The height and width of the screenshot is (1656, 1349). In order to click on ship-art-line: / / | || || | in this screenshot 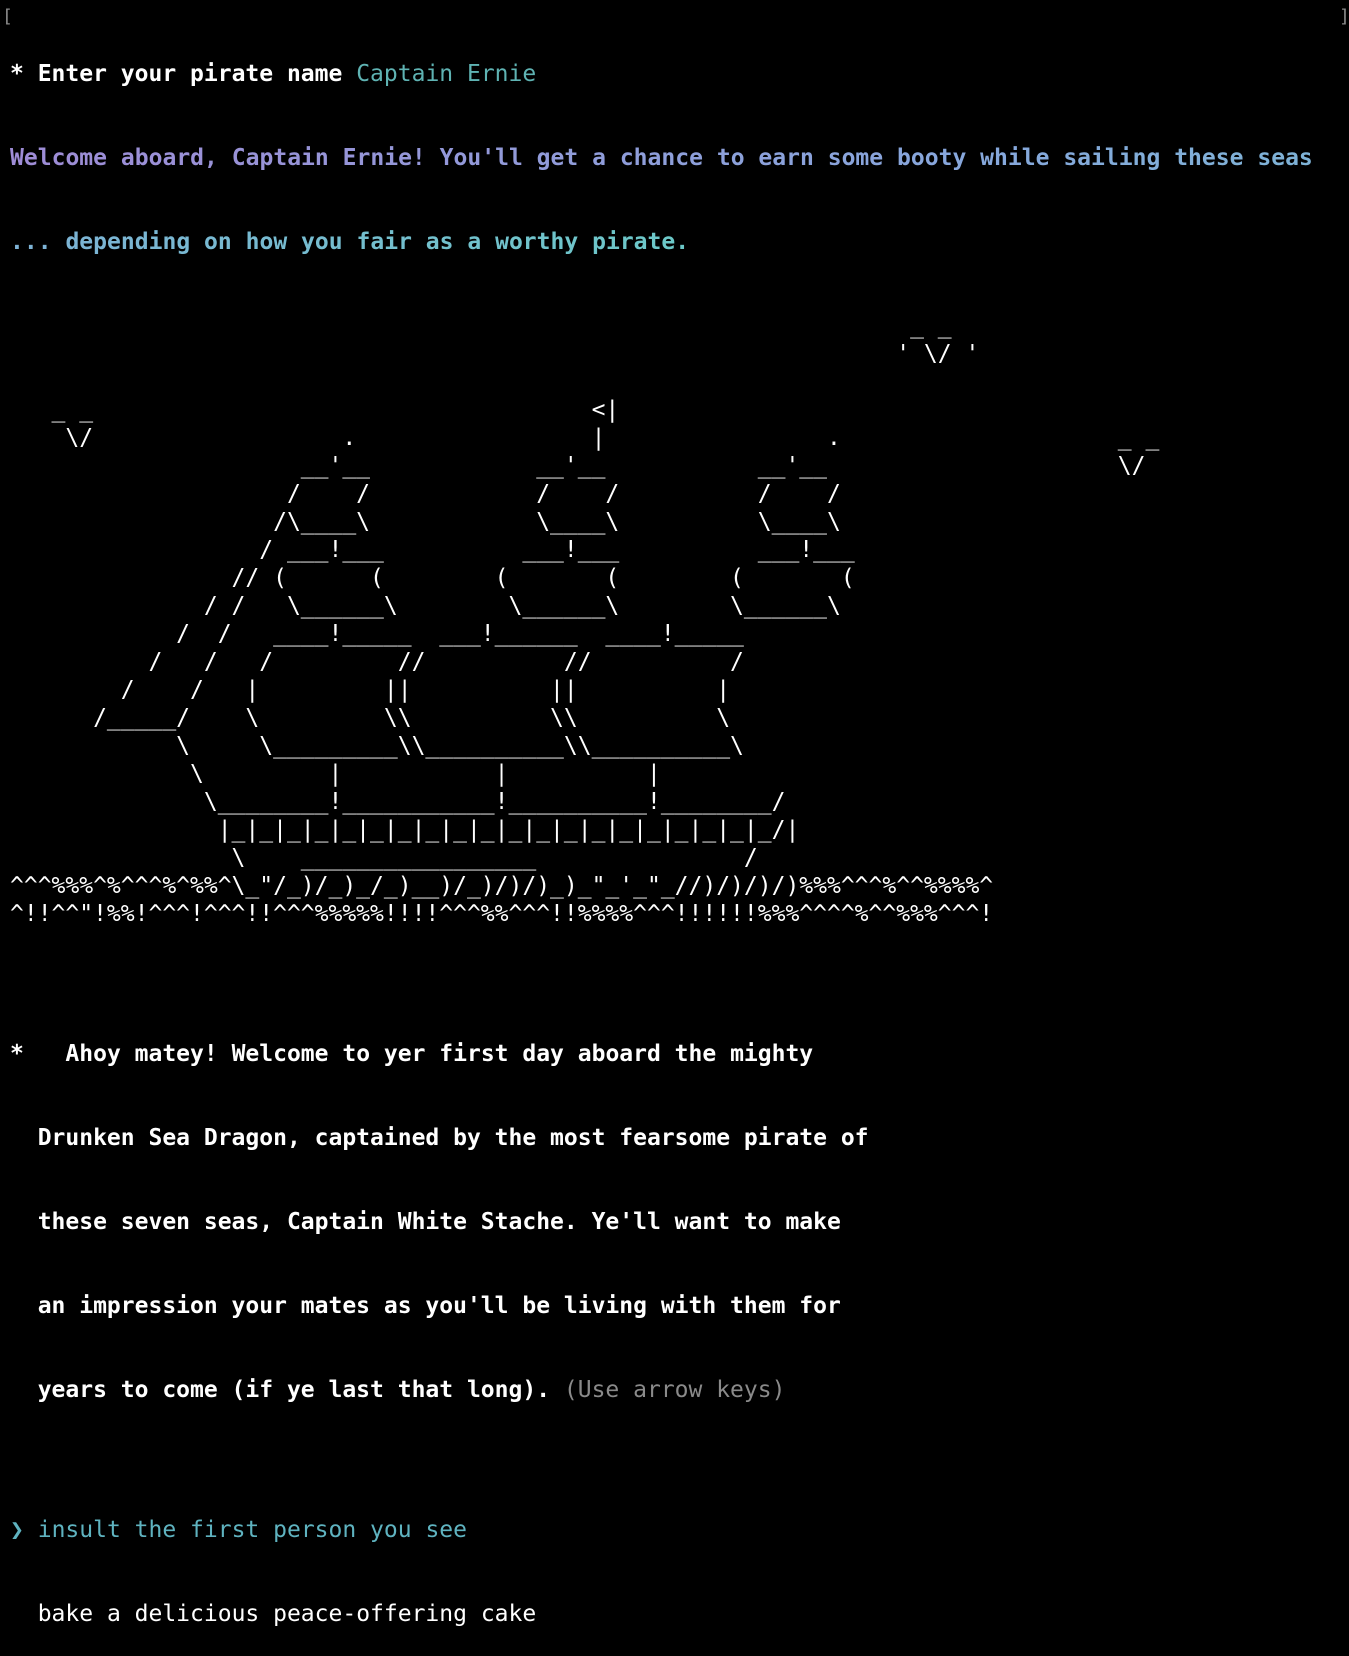, I will do `click(370, 690)`.